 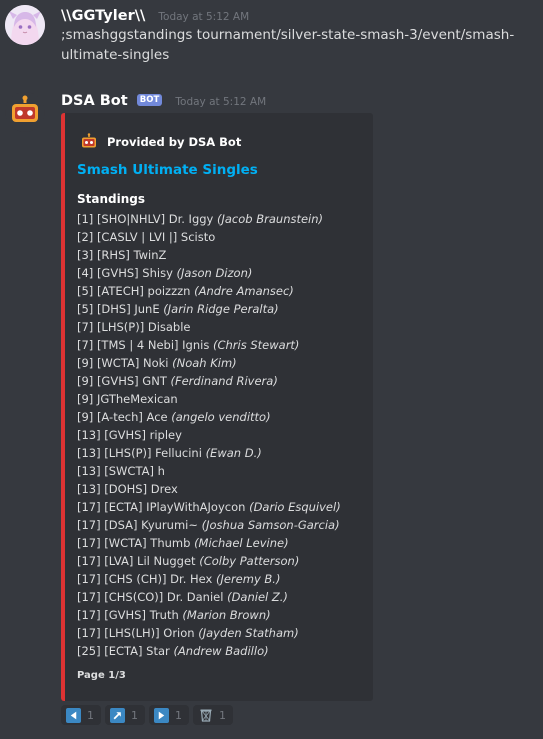 I want to click on standing-entry: [13] [GVHS] ripley, so click(x=225, y=435).